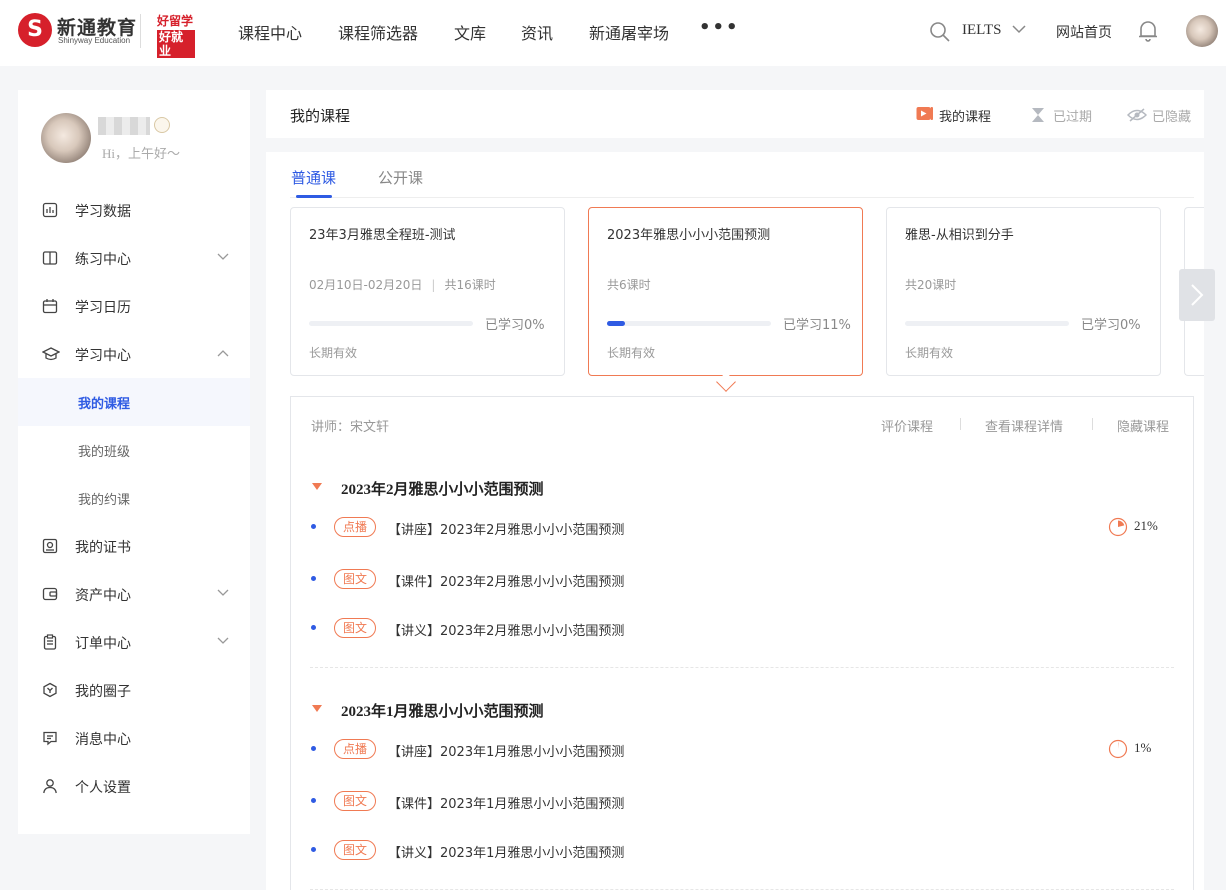  What do you see at coordinates (134, 498) in the screenshot?
I see `sidebar-subitem-my-bookings: 我的约课` at bounding box center [134, 498].